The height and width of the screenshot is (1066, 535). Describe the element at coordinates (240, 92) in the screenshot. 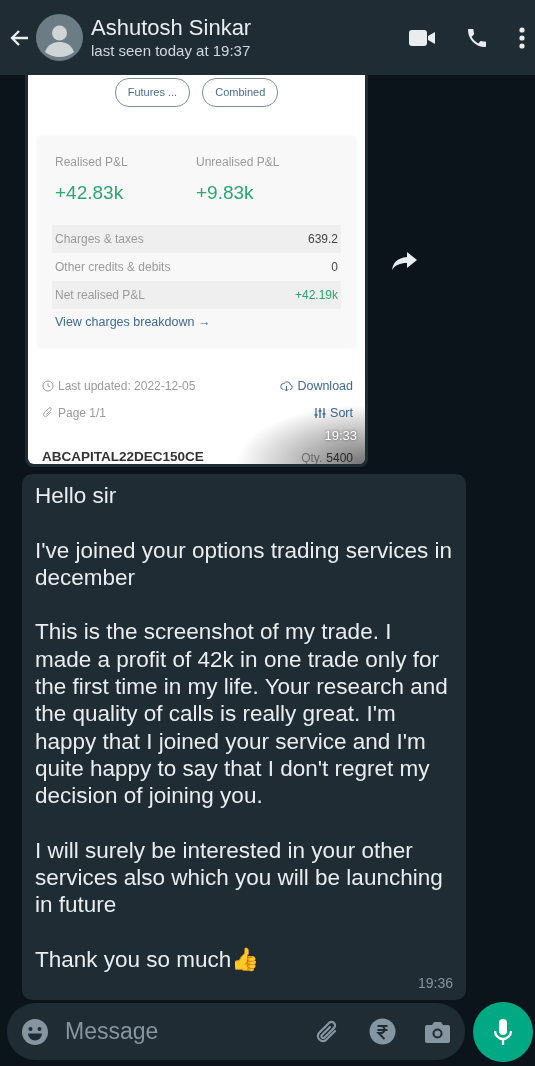

I see `filter-chip: Combined` at that location.